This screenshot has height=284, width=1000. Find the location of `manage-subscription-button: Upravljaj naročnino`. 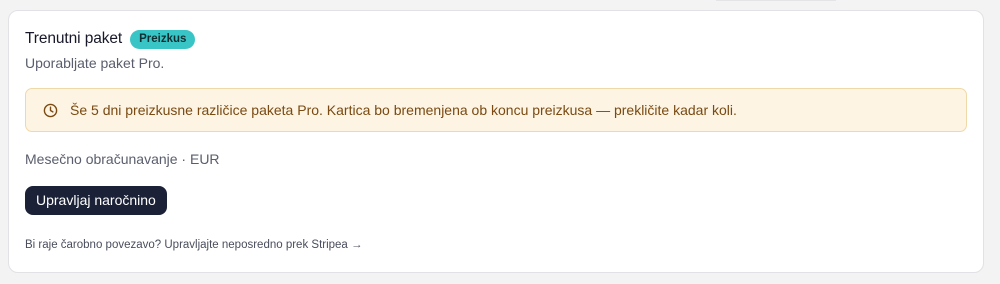

manage-subscription-button: Upravljaj naročnino is located at coordinates (96, 200).